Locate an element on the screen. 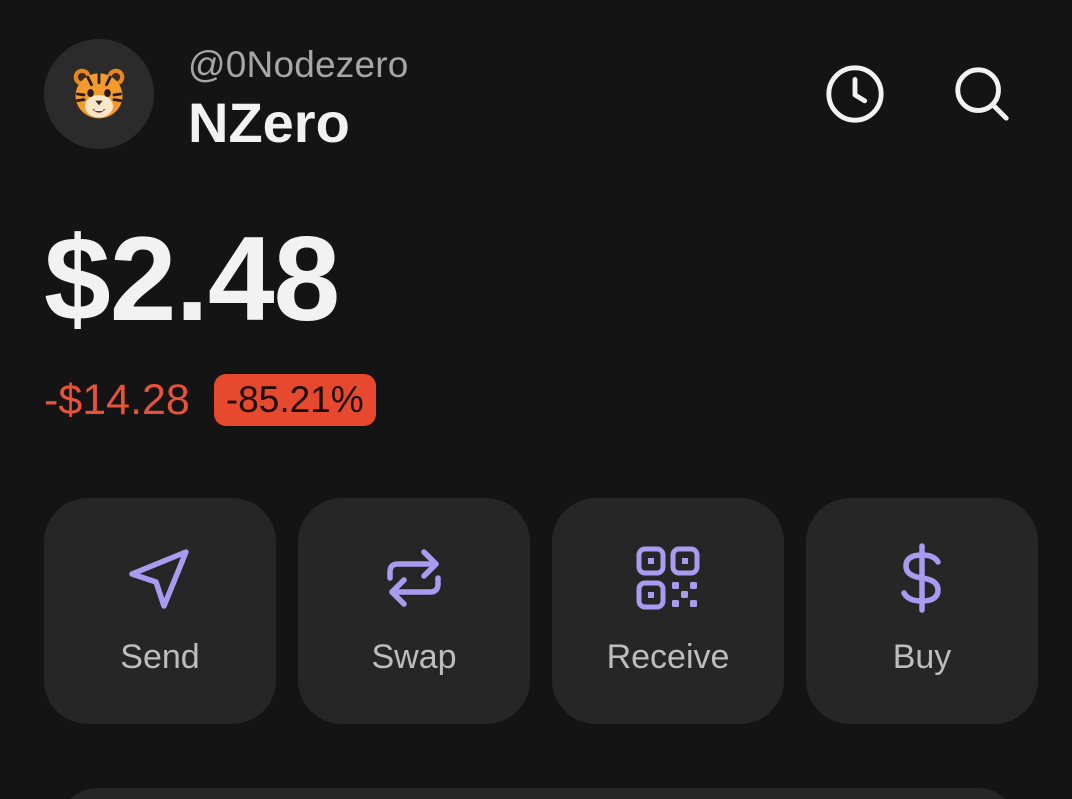 Image resolution: width=1072 pixels, height=799 pixels. account-handle: @0Nodezero is located at coordinates (298, 64).